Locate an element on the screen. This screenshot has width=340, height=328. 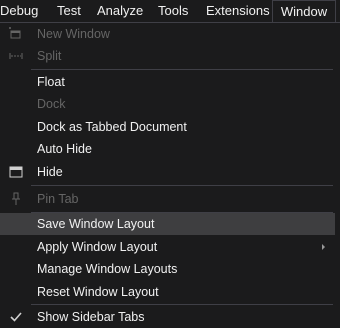
show-sidebar-tabs-label: Show Sidebar Tabs is located at coordinates (91, 317).